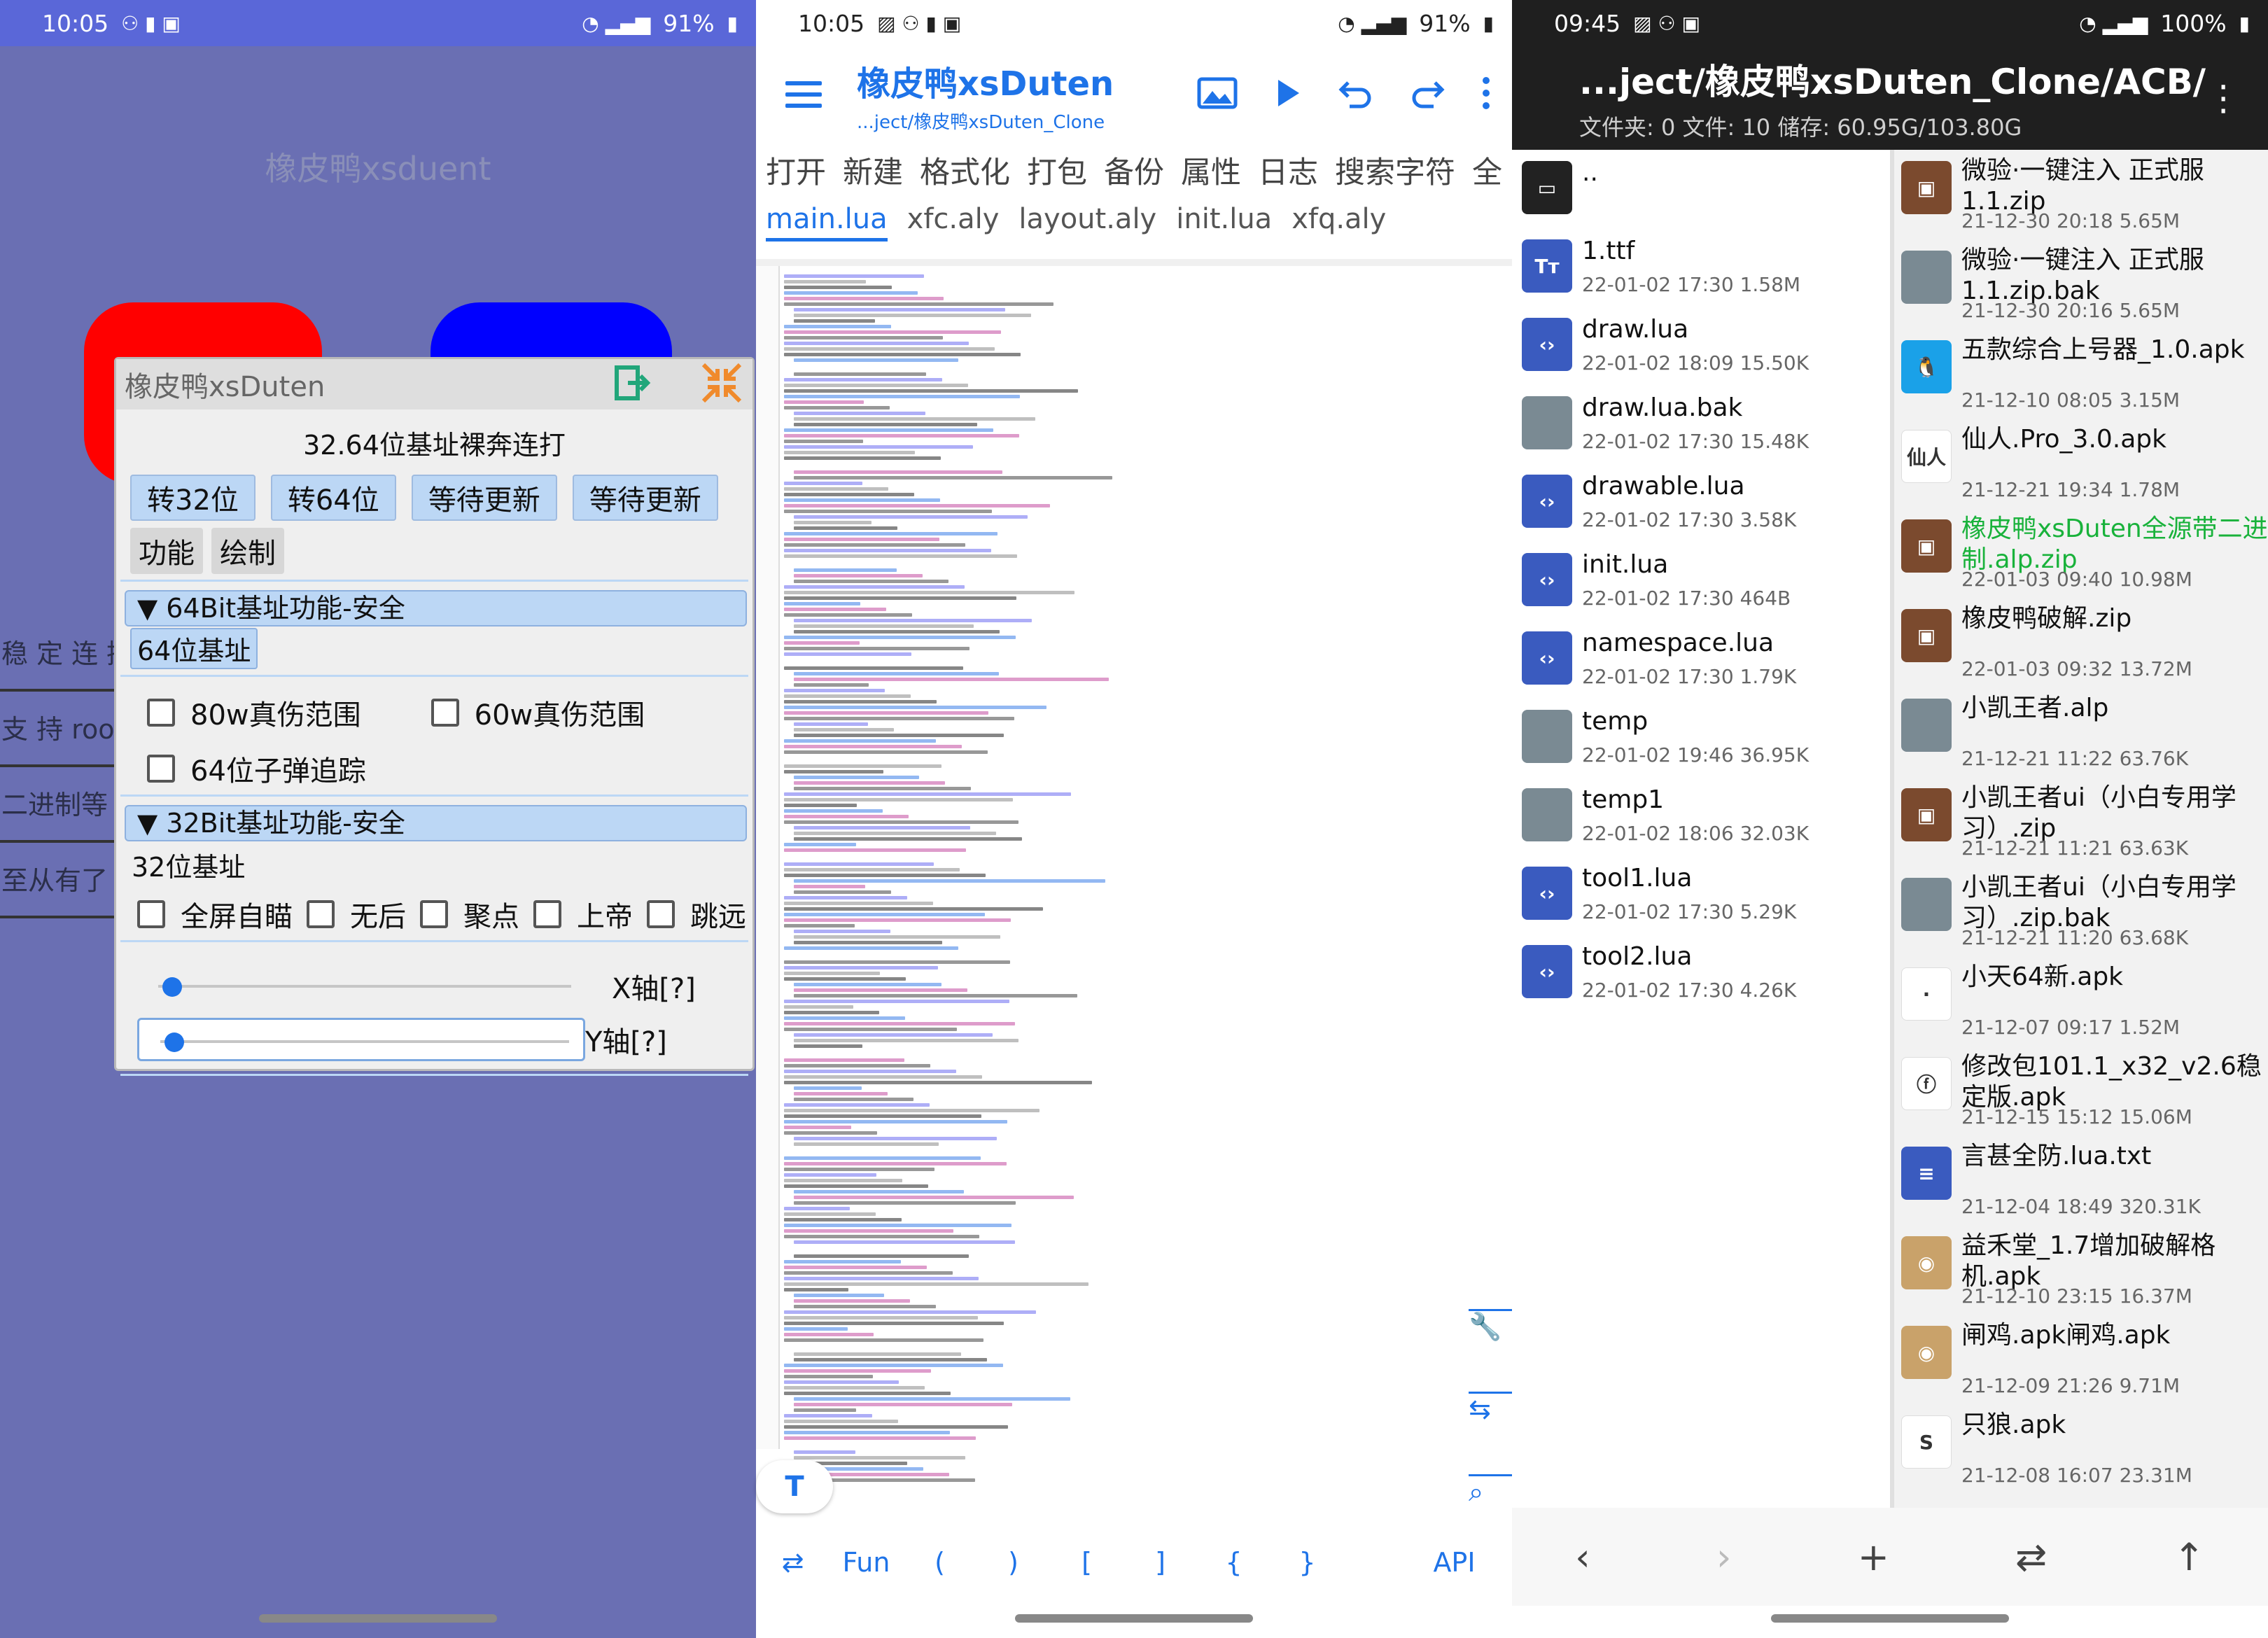 The image size is (2268, 1638). Describe the element at coordinates (247, 551) in the screenshot. I see `tab-draw: 绘制` at that location.